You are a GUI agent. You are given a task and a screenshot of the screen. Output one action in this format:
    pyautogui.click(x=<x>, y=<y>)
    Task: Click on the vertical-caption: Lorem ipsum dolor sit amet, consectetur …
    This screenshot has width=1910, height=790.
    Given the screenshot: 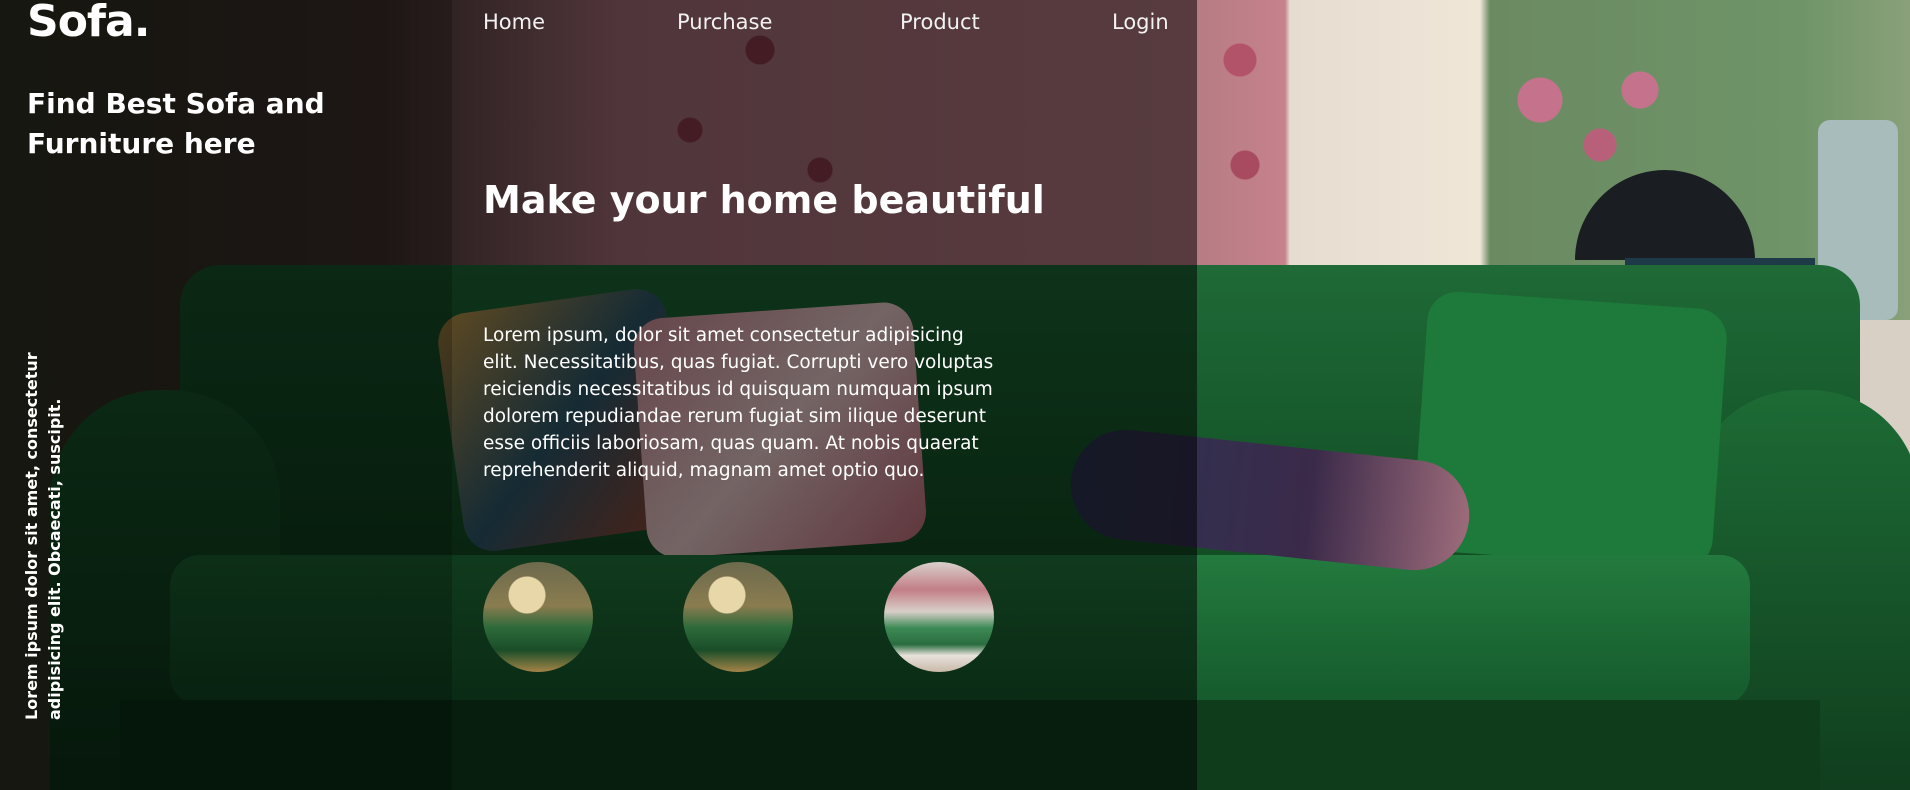 What is the action you would take?
    pyautogui.click(x=50, y=485)
    